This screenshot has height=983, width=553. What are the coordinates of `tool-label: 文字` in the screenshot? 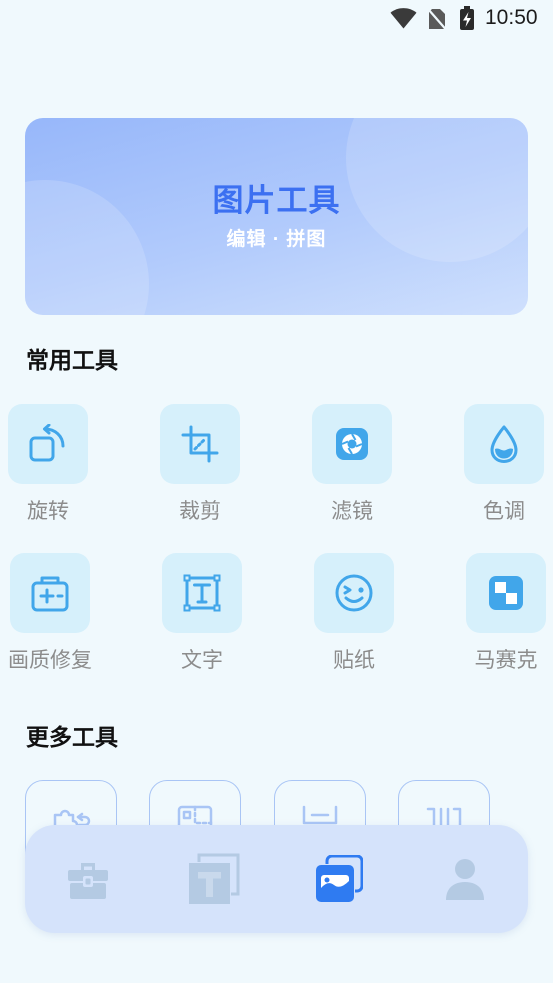 It's located at (202, 660).